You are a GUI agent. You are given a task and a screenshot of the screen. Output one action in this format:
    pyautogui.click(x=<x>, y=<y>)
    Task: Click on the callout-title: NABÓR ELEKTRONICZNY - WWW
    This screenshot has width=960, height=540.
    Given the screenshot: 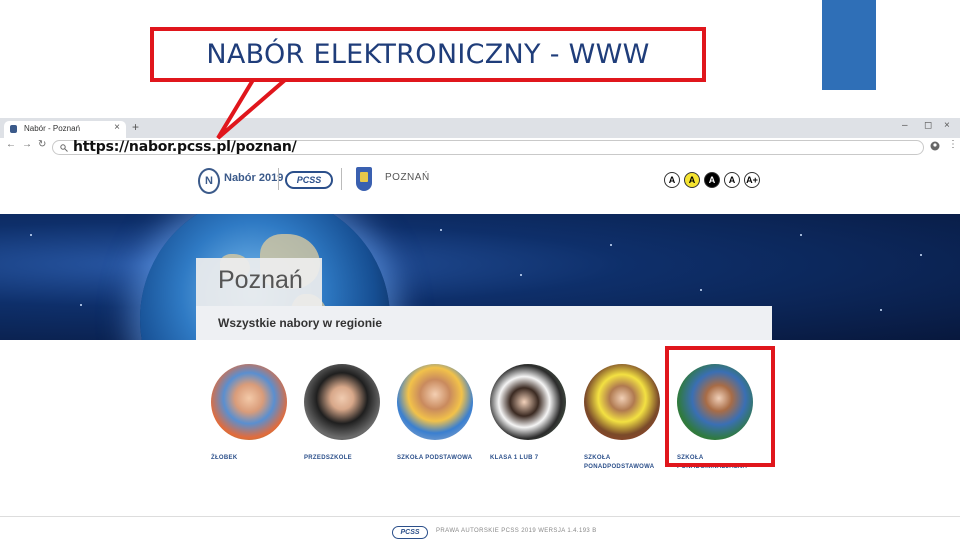 What is the action you would take?
    pyautogui.click(x=428, y=54)
    